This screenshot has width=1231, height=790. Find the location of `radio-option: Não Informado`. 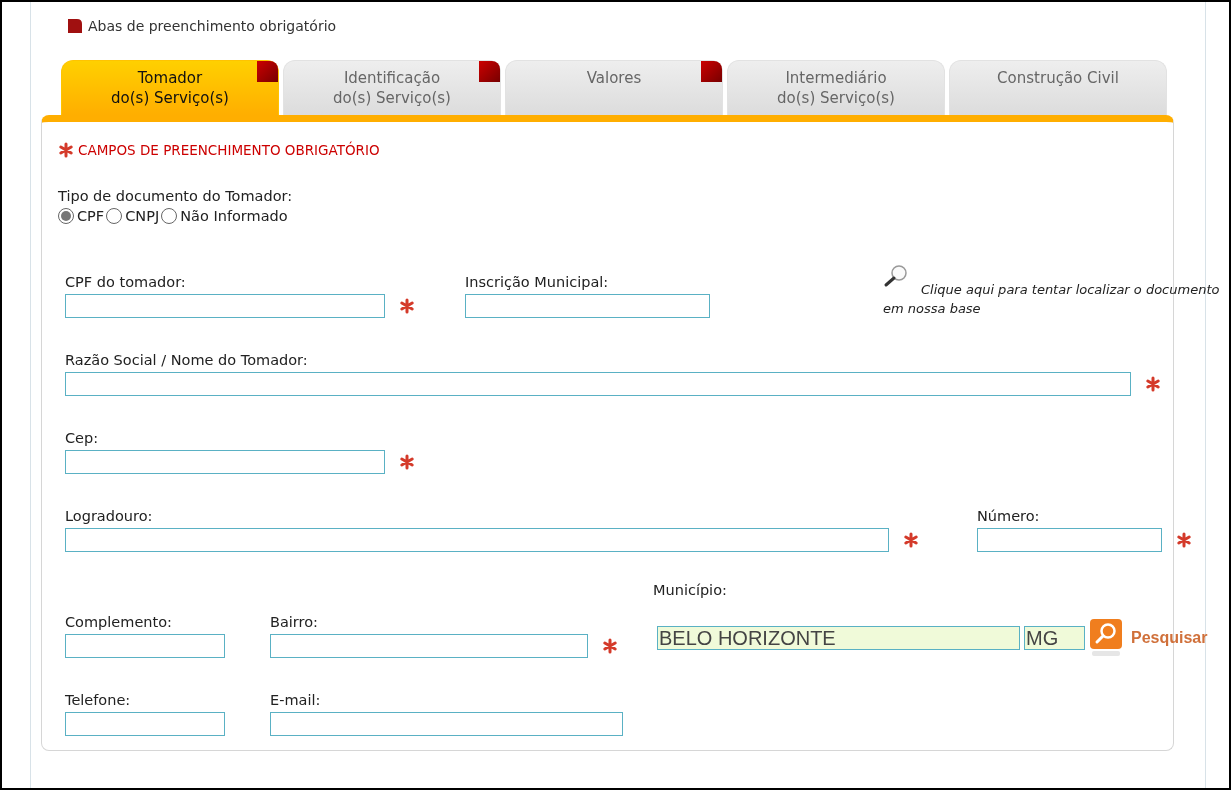

radio-option: Não Informado is located at coordinates (224, 216).